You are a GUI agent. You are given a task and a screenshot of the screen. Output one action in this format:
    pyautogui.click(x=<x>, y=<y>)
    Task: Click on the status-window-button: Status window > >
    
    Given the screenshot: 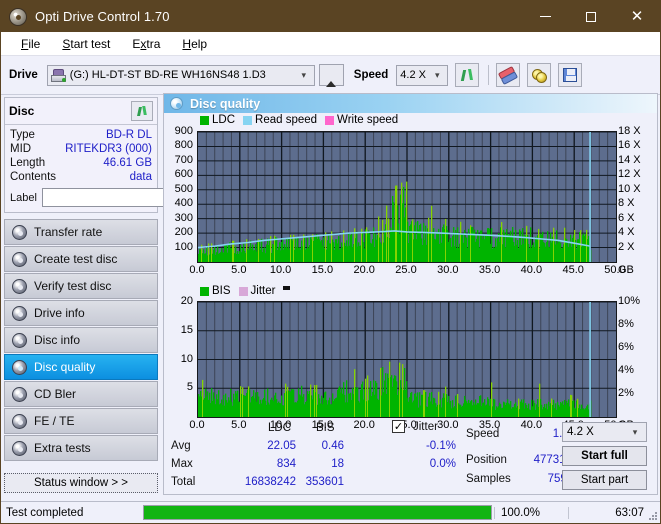 What is the action you would take?
    pyautogui.click(x=81, y=483)
    